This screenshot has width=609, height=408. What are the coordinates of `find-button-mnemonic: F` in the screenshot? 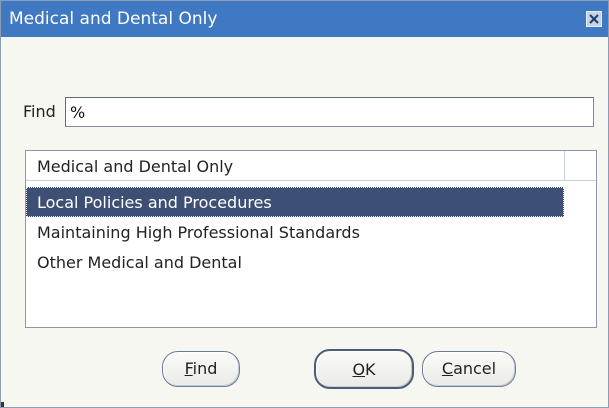 It's located at (188, 368).